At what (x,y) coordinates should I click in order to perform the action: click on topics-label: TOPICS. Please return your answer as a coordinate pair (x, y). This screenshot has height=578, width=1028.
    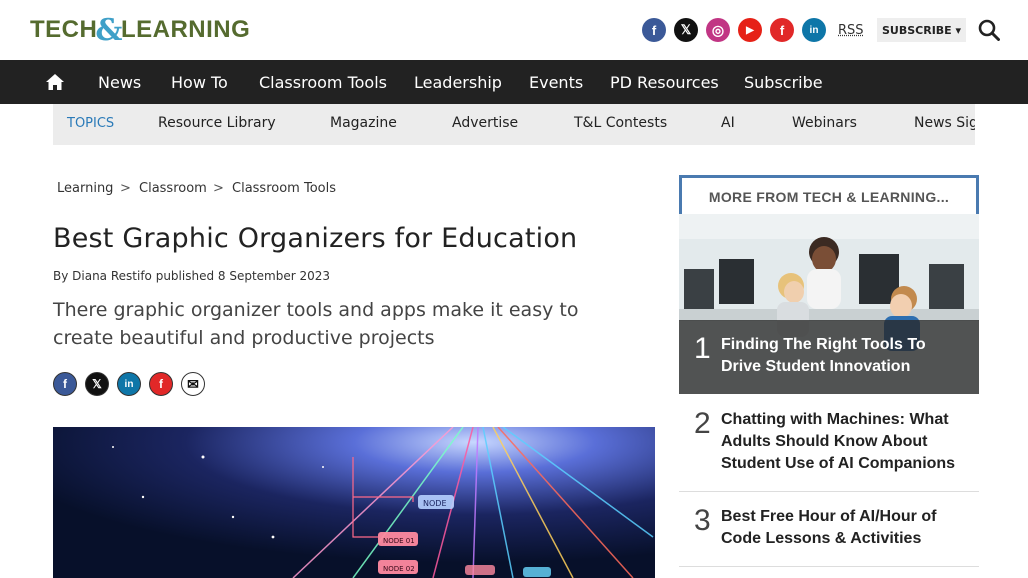
    Looking at the image, I should click on (91, 123).